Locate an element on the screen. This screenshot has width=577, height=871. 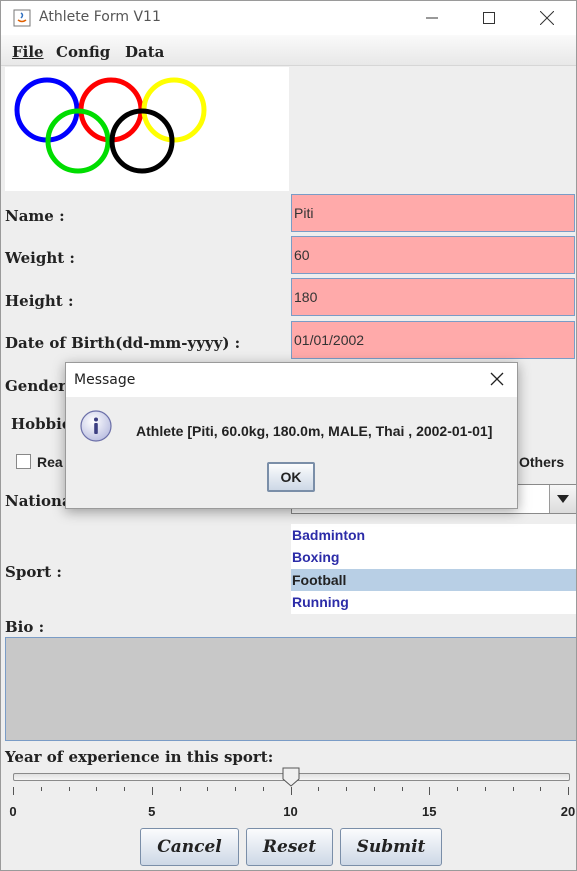
menu-file: File is located at coordinates (28, 52).